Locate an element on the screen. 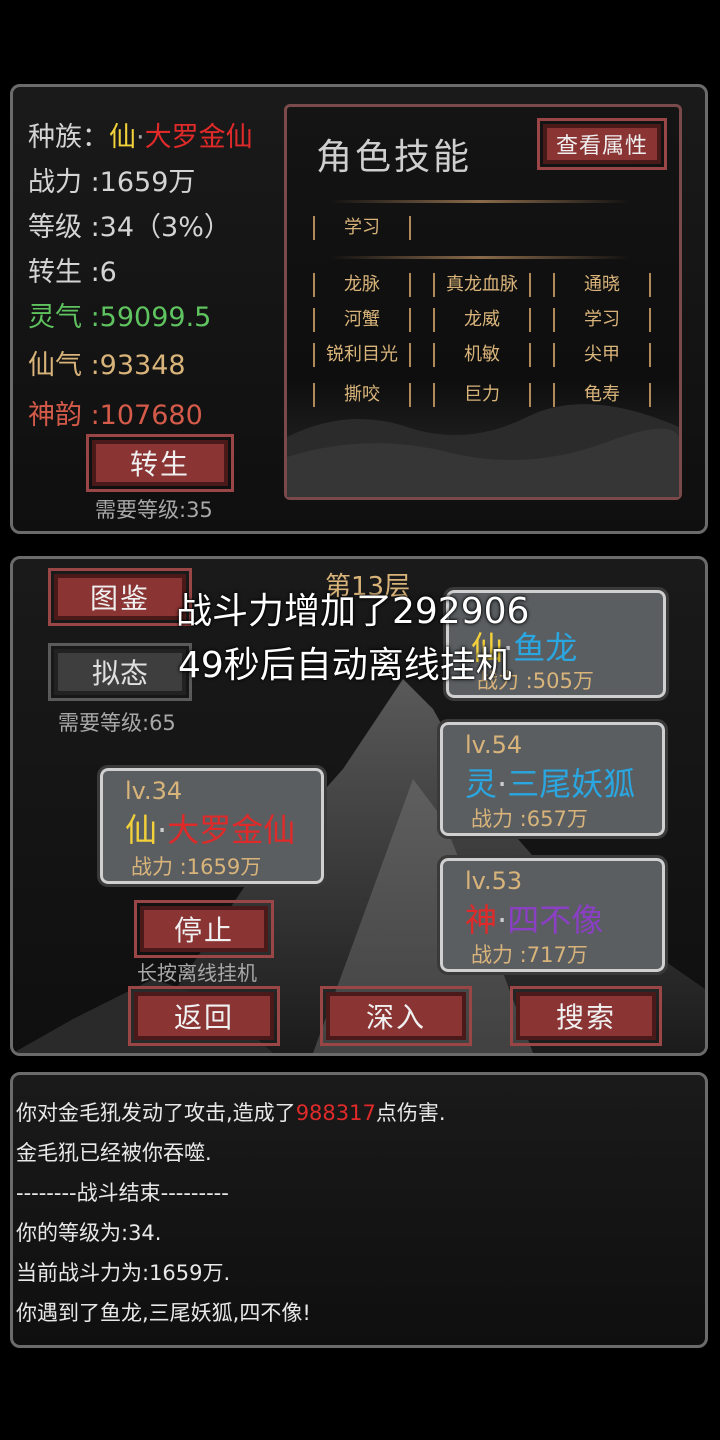 This screenshot has width=720, height=1440. search-button: 搜索 is located at coordinates (586, 1016).